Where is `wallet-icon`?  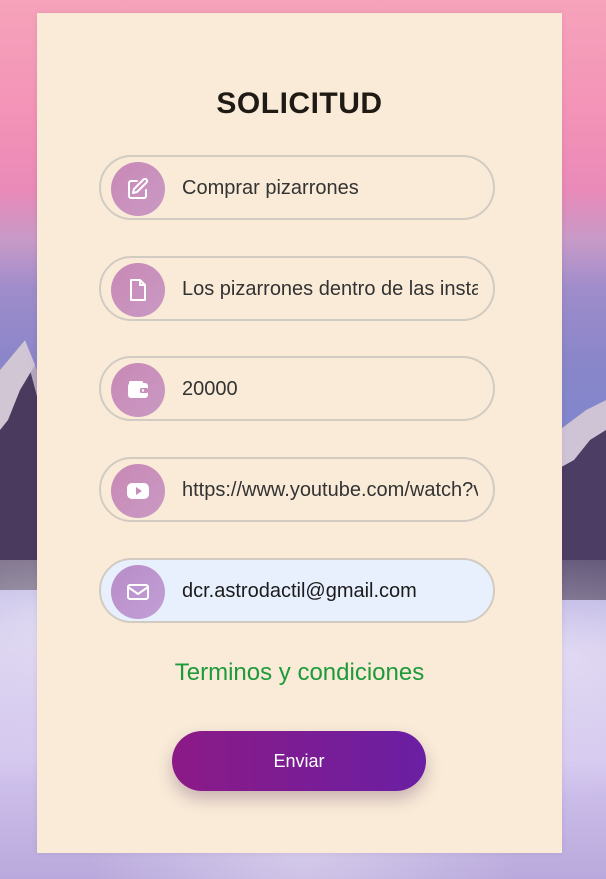
wallet-icon is located at coordinates (138, 390).